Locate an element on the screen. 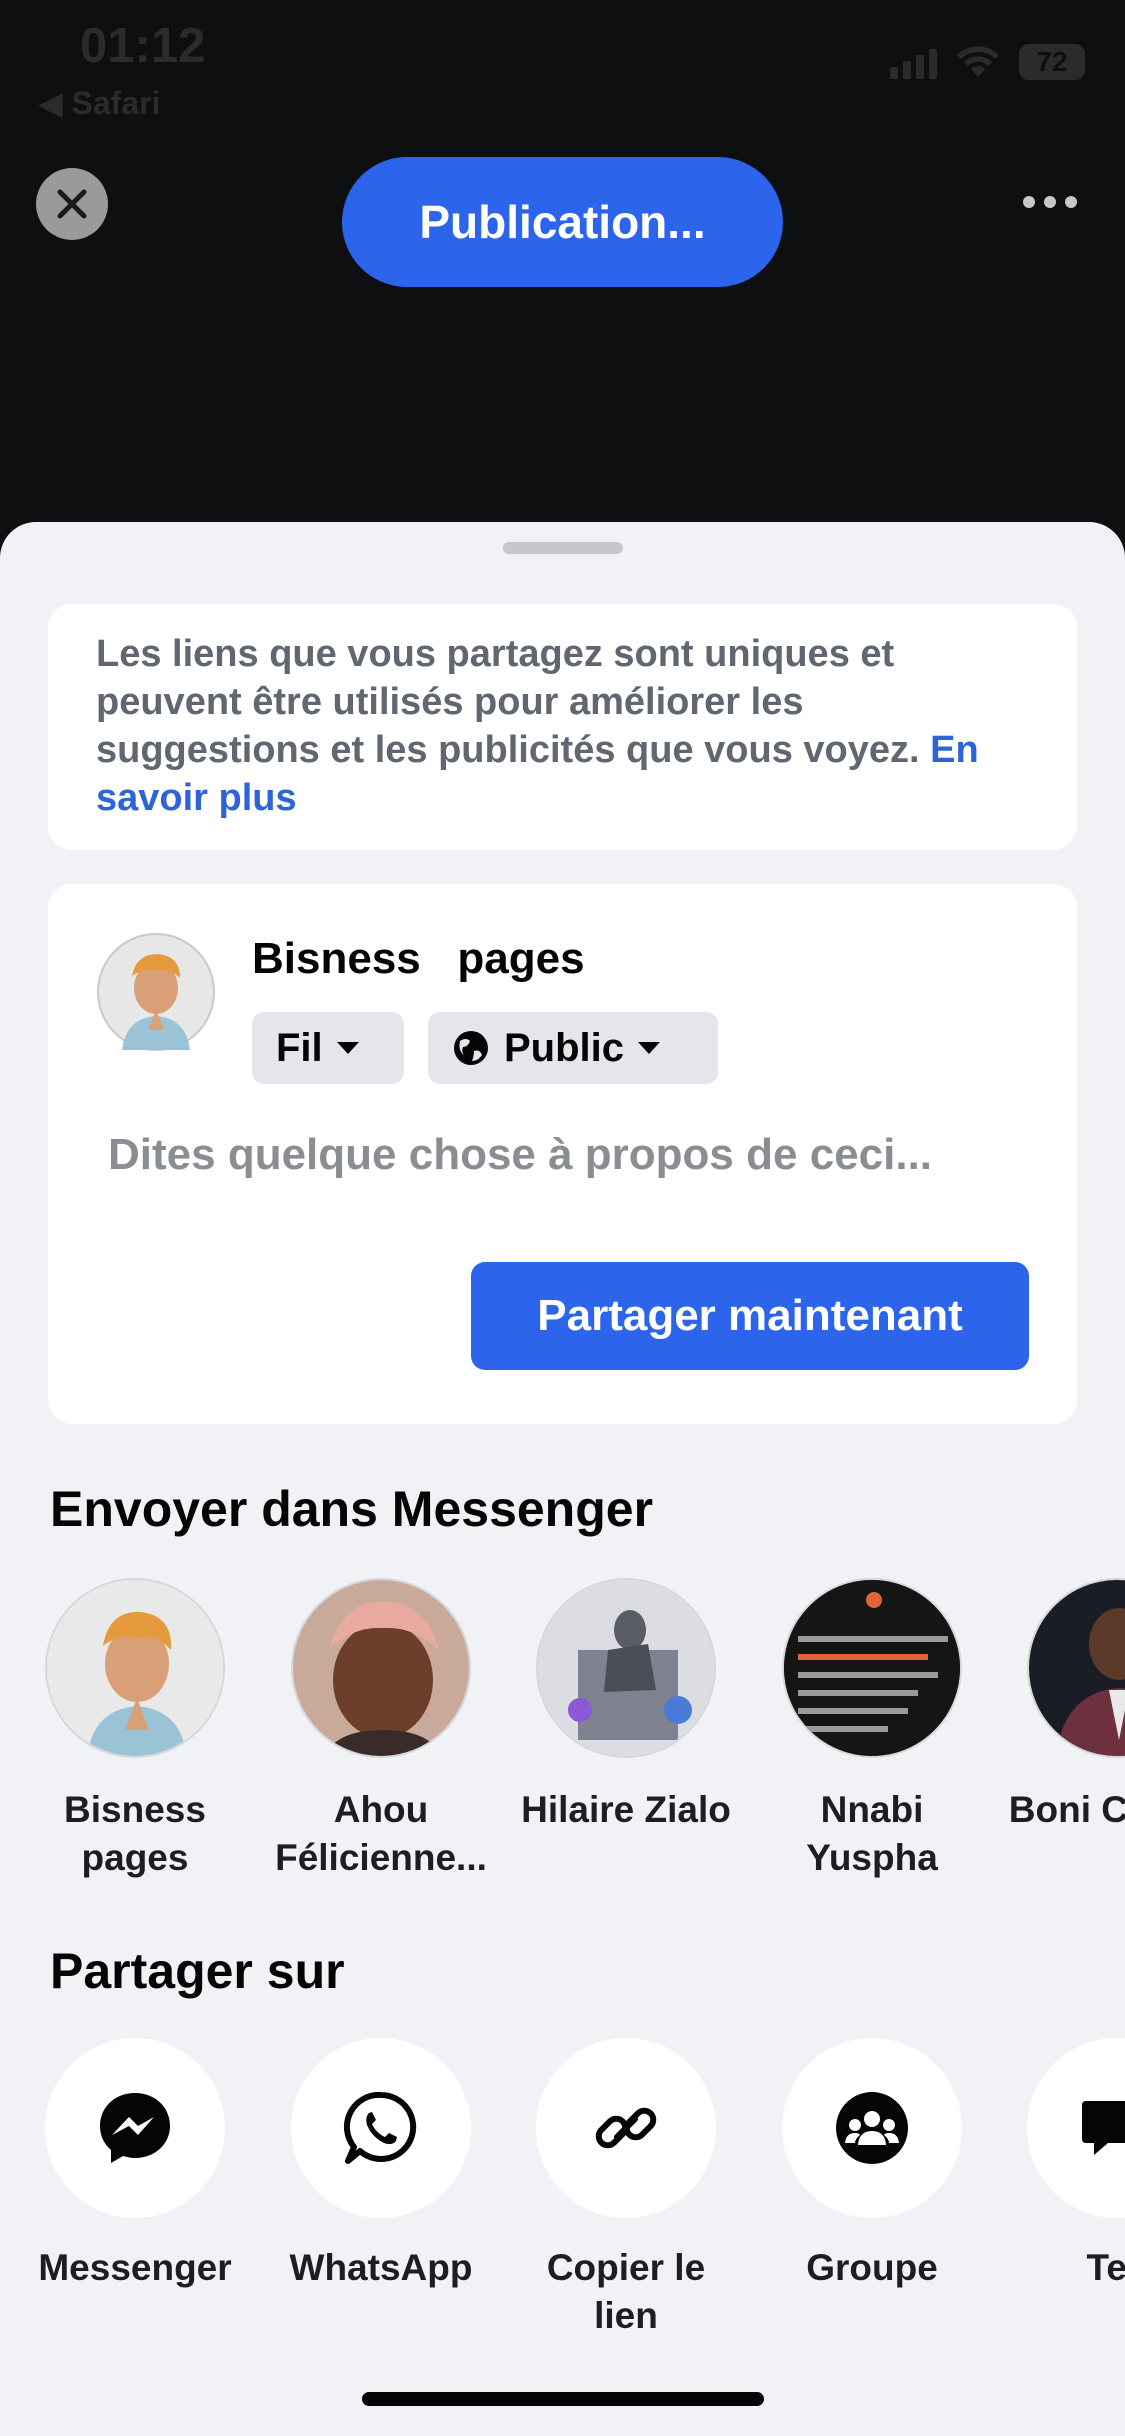  sheet-grabber is located at coordinates (563, 548).